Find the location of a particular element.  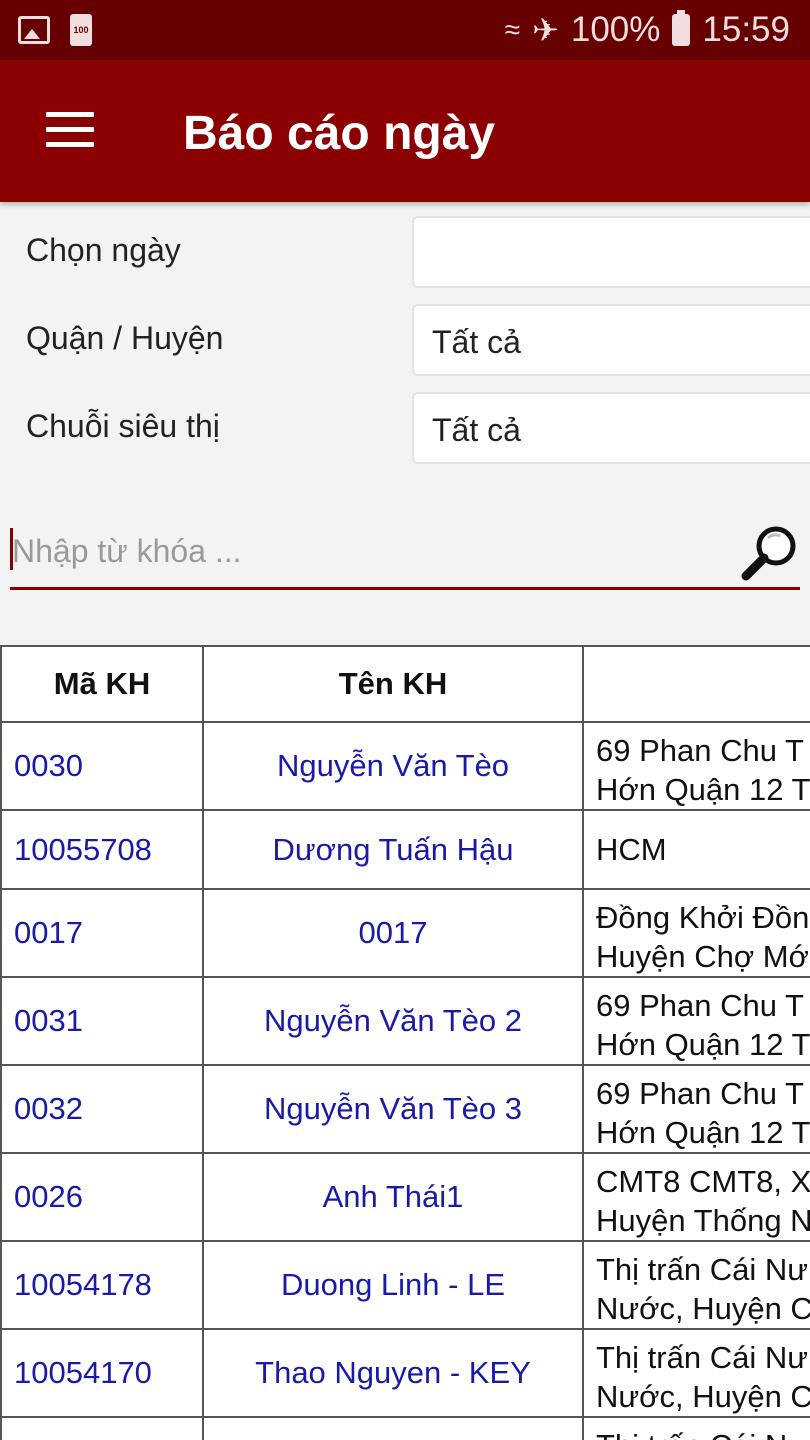

customer-code: 10054170 is located at coordinates (102, 1373).